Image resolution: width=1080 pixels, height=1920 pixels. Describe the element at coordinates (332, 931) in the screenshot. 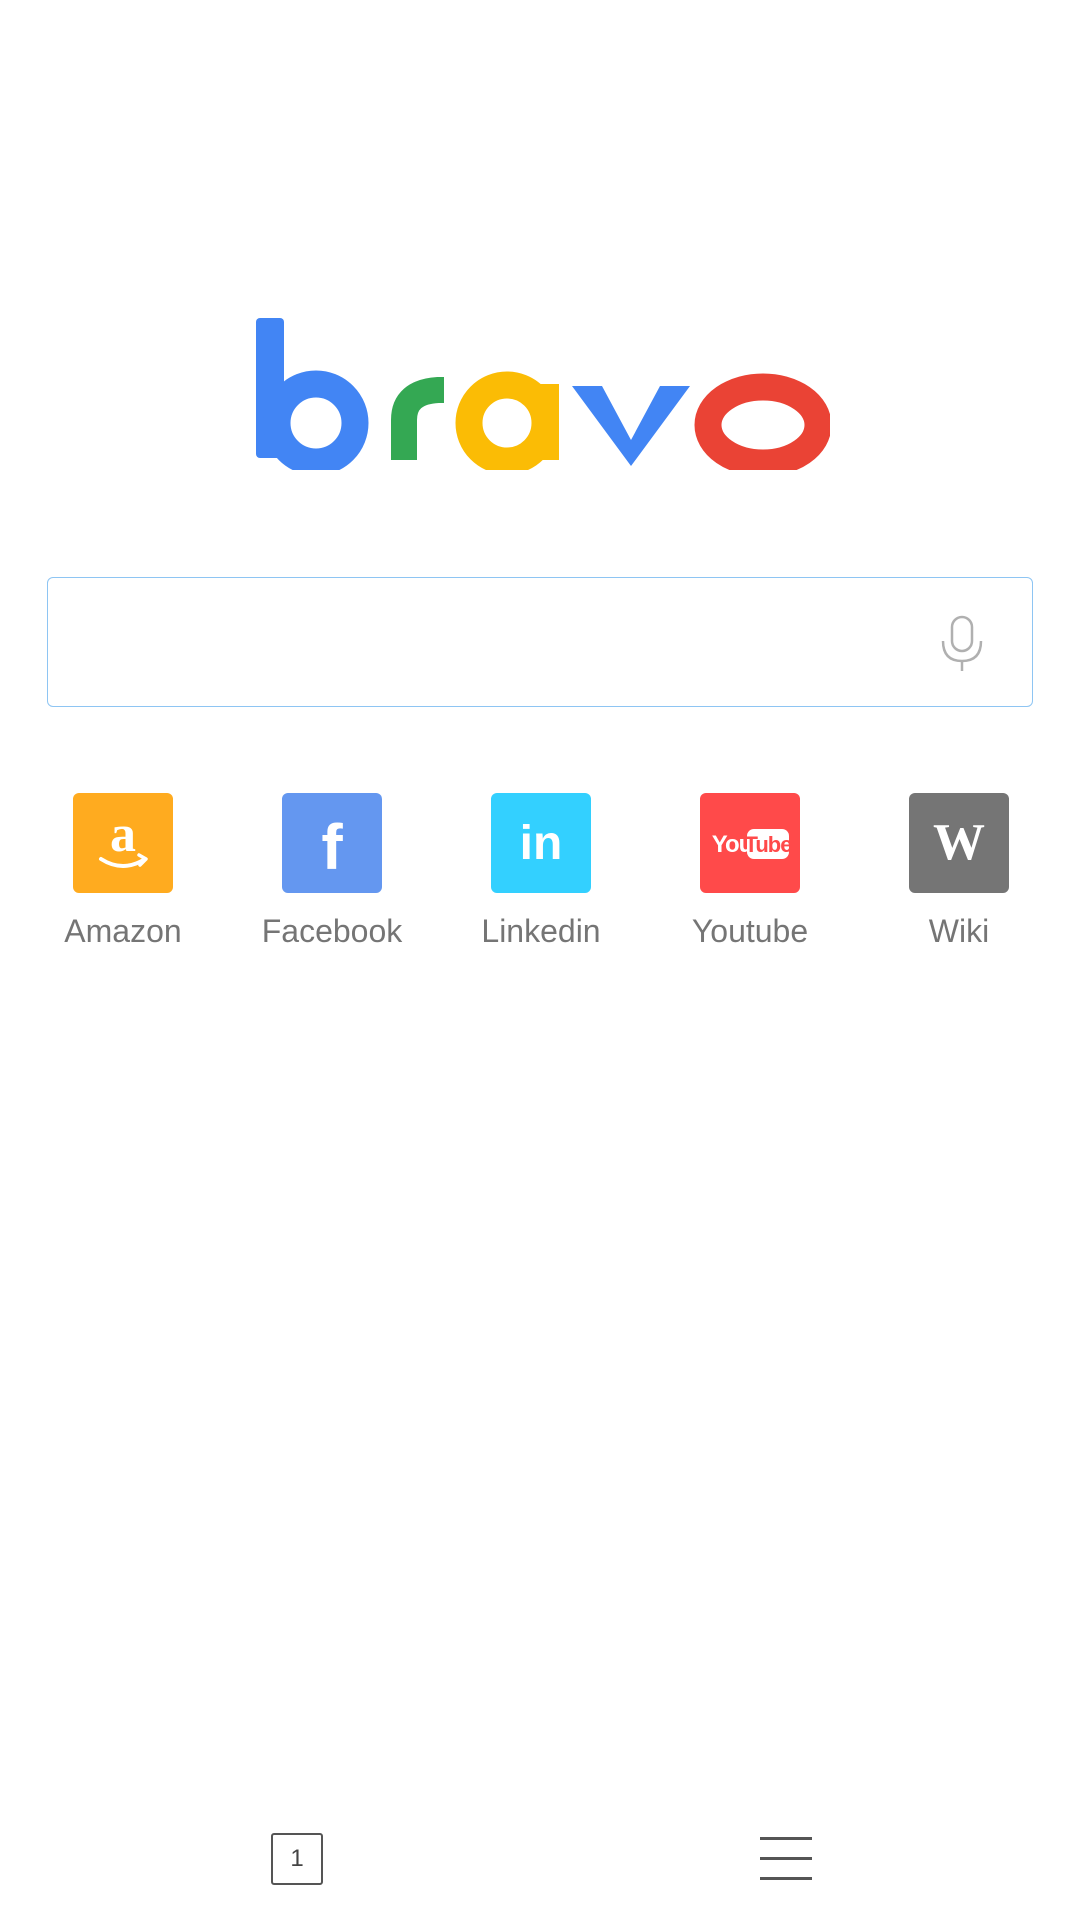

I see `shortcut-label: Facebook` at that location.